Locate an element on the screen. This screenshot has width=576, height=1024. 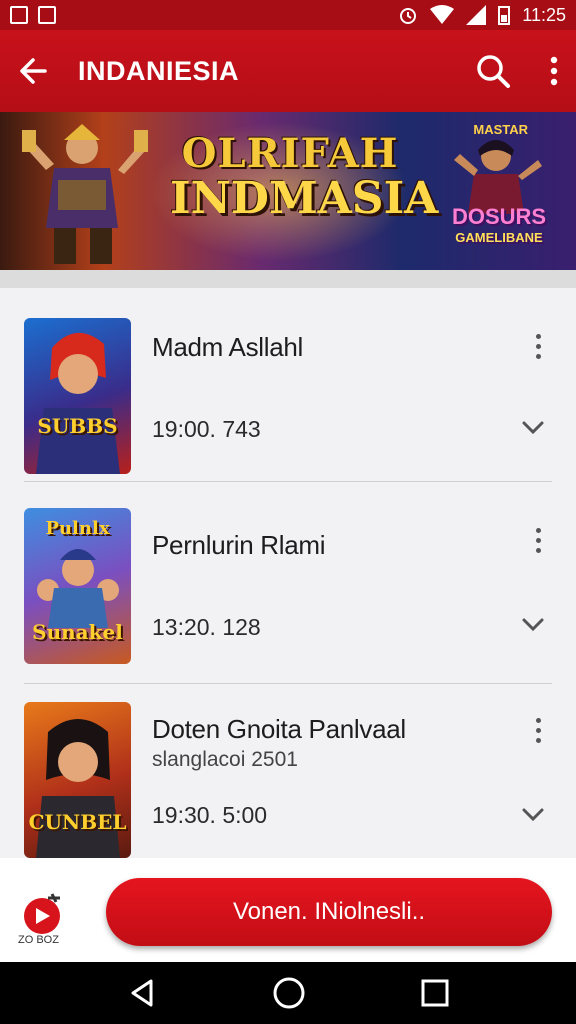
item-time: 13:20. 128 is located at coordinates (206, 627).